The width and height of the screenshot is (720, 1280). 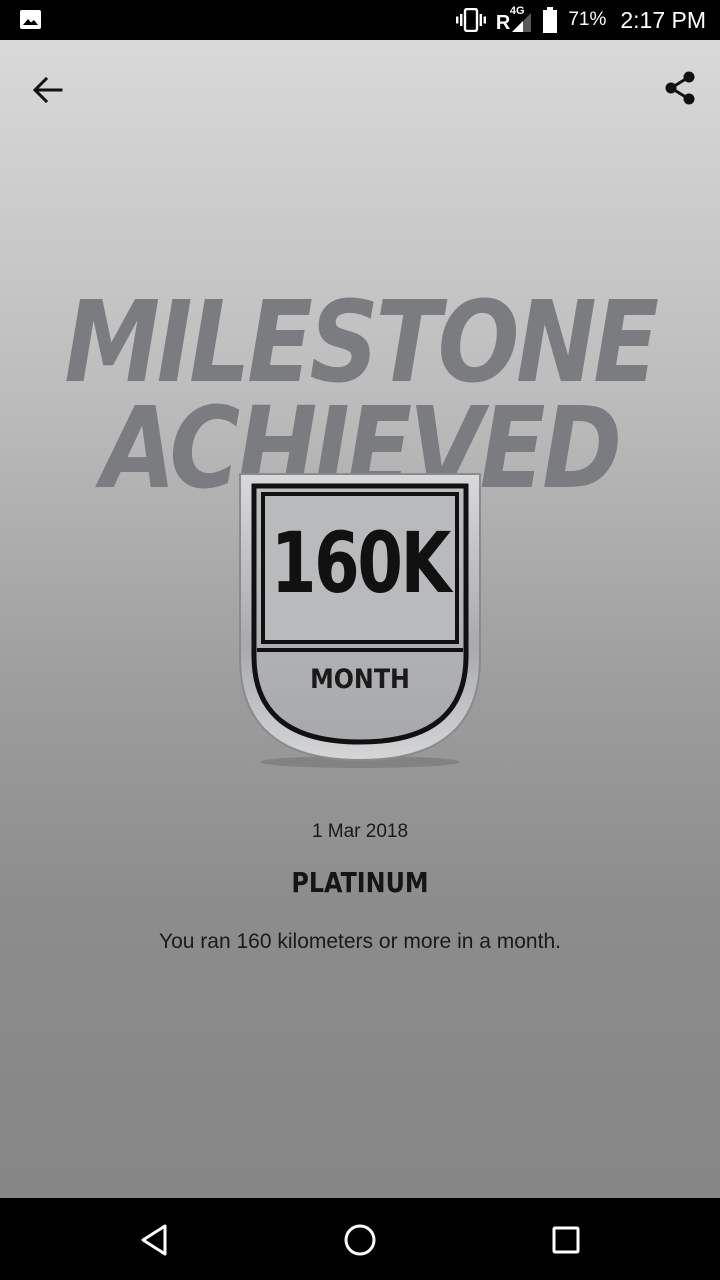 I want to click on nav-recents-icon, so click(x=566, y=1240).